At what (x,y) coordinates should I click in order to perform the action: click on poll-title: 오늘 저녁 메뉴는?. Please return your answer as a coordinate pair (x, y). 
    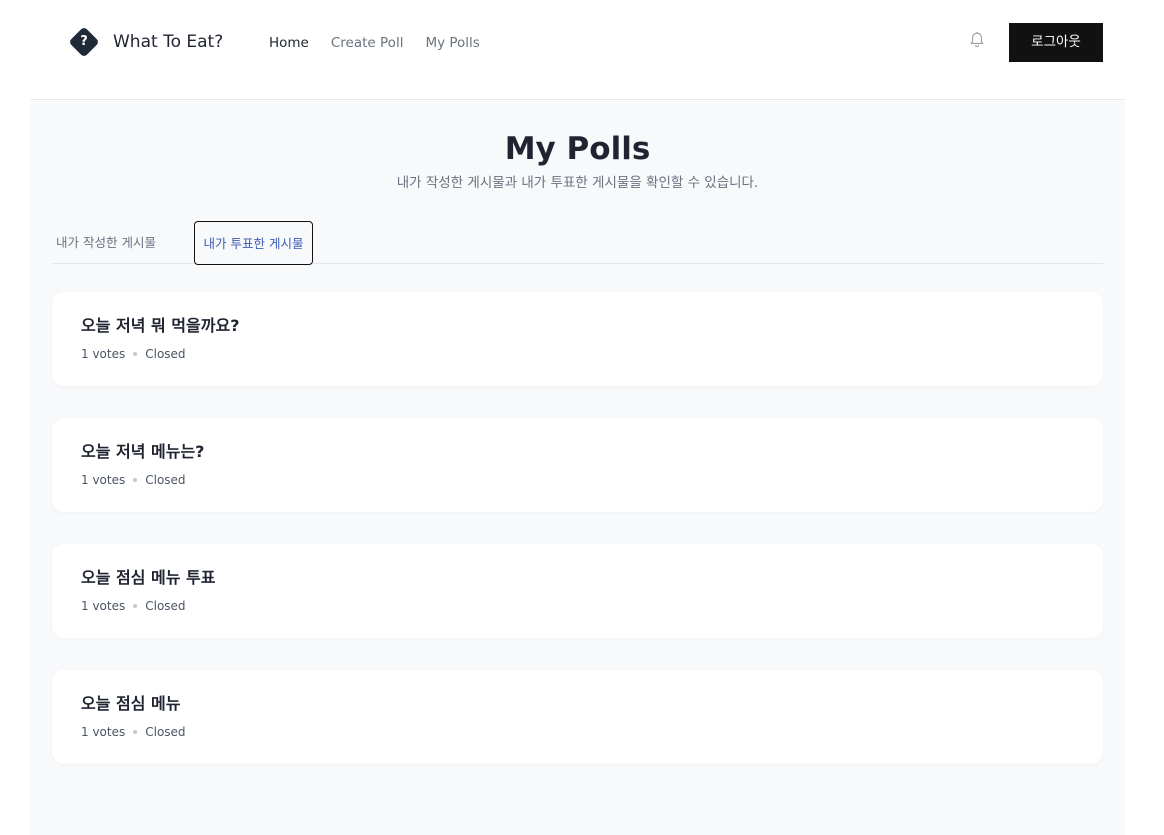
    Looking at the image, I should click on (143, 451).